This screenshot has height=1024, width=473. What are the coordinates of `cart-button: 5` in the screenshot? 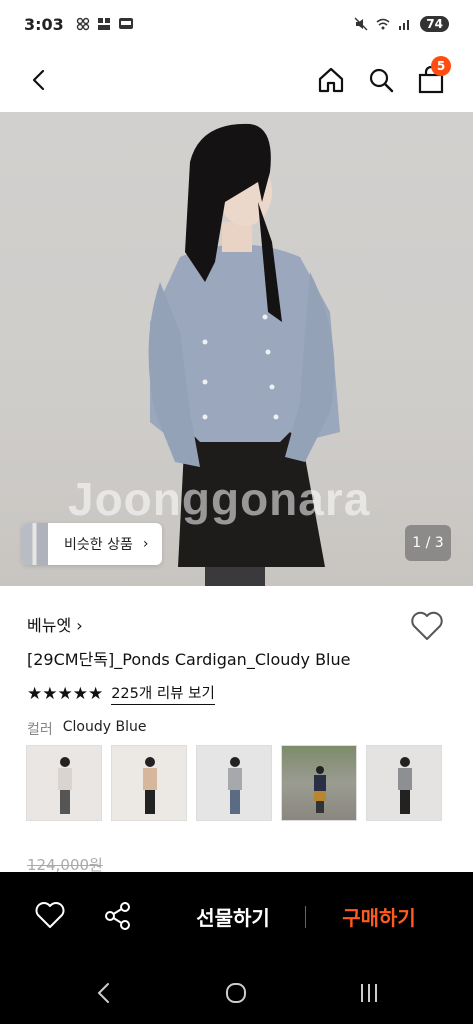 It's located at (431, 78).